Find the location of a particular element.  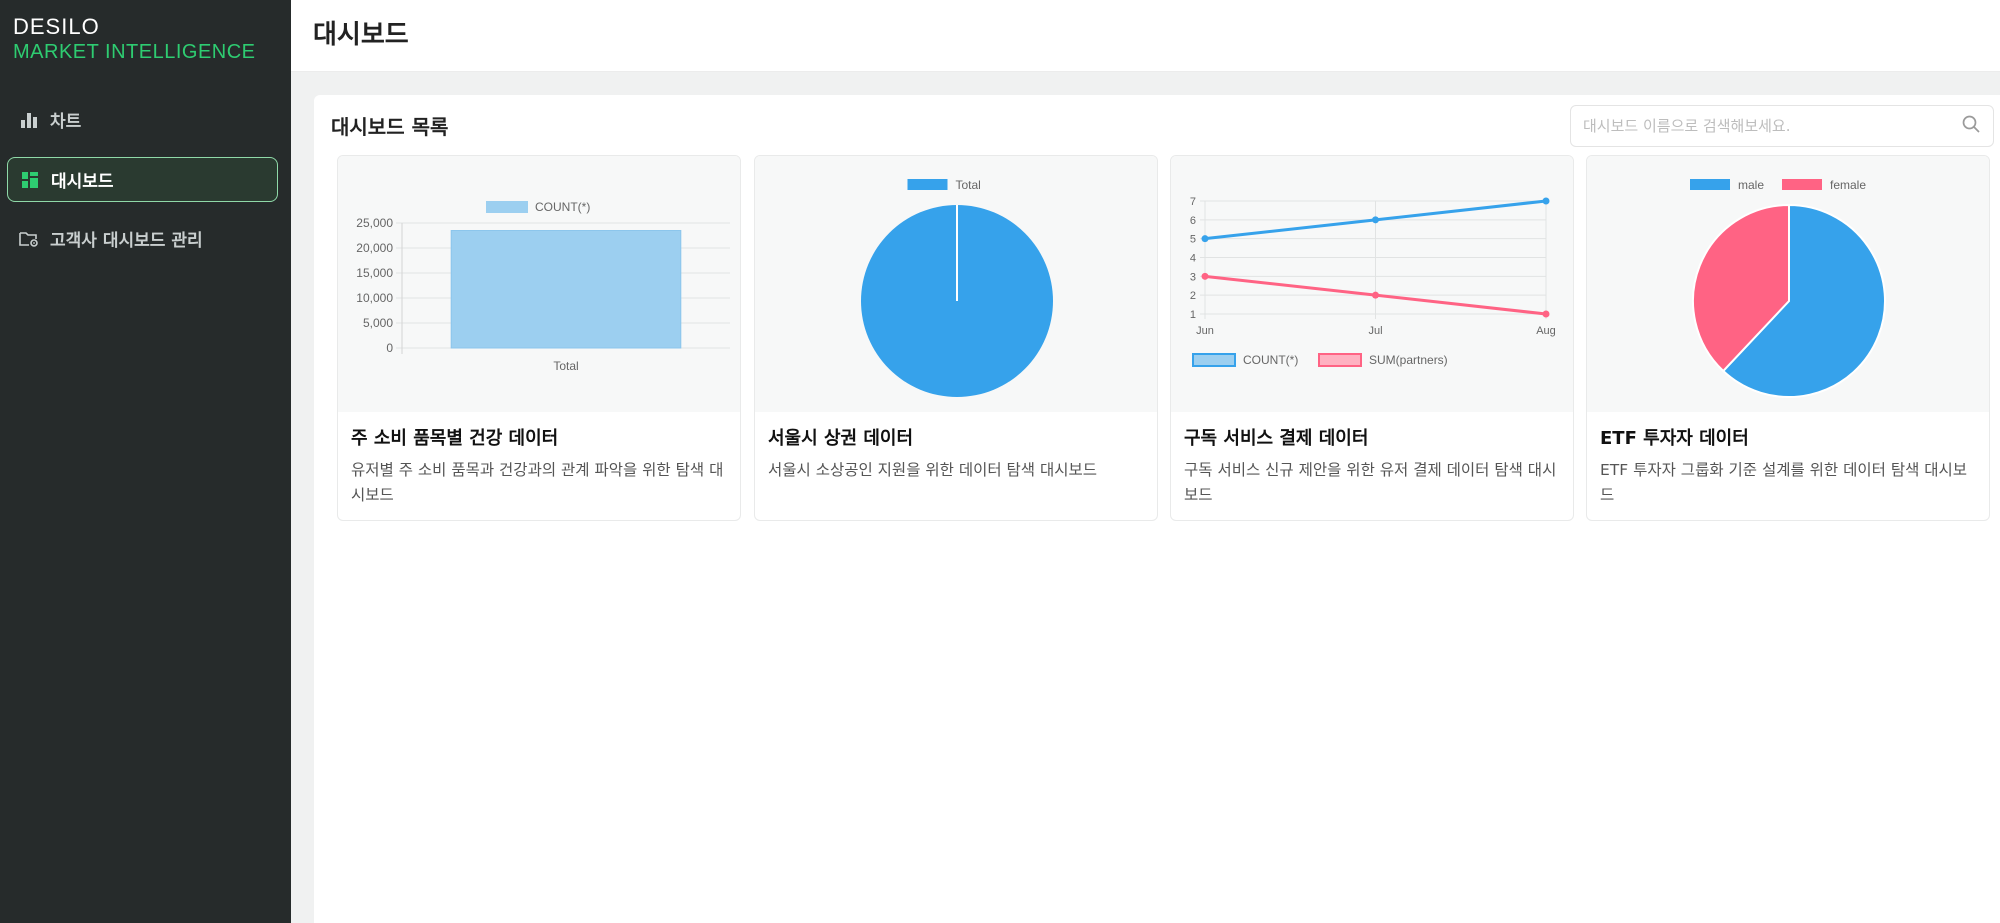

y-tick-label: 7 is located at coordinates (1193, 202).